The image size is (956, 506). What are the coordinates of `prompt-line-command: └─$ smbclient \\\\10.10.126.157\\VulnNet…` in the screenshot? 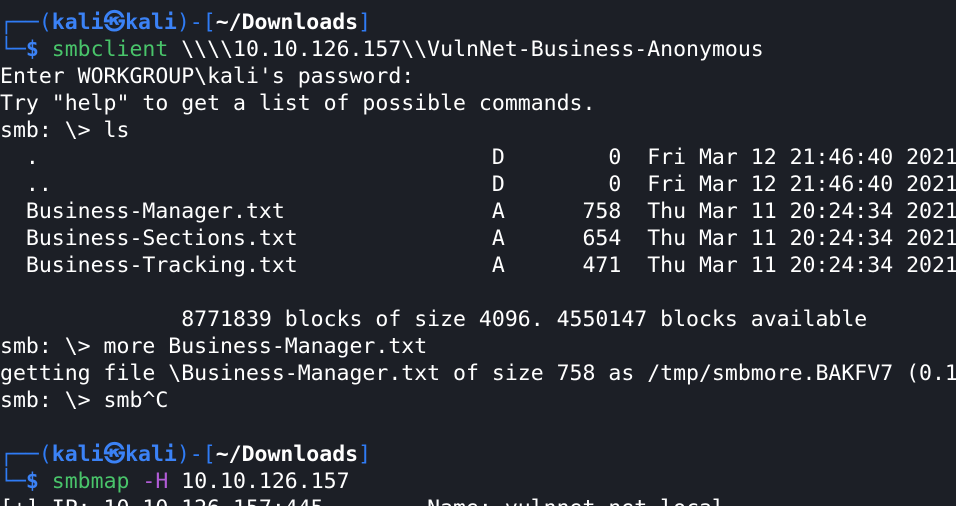 It's located at (478, 49).